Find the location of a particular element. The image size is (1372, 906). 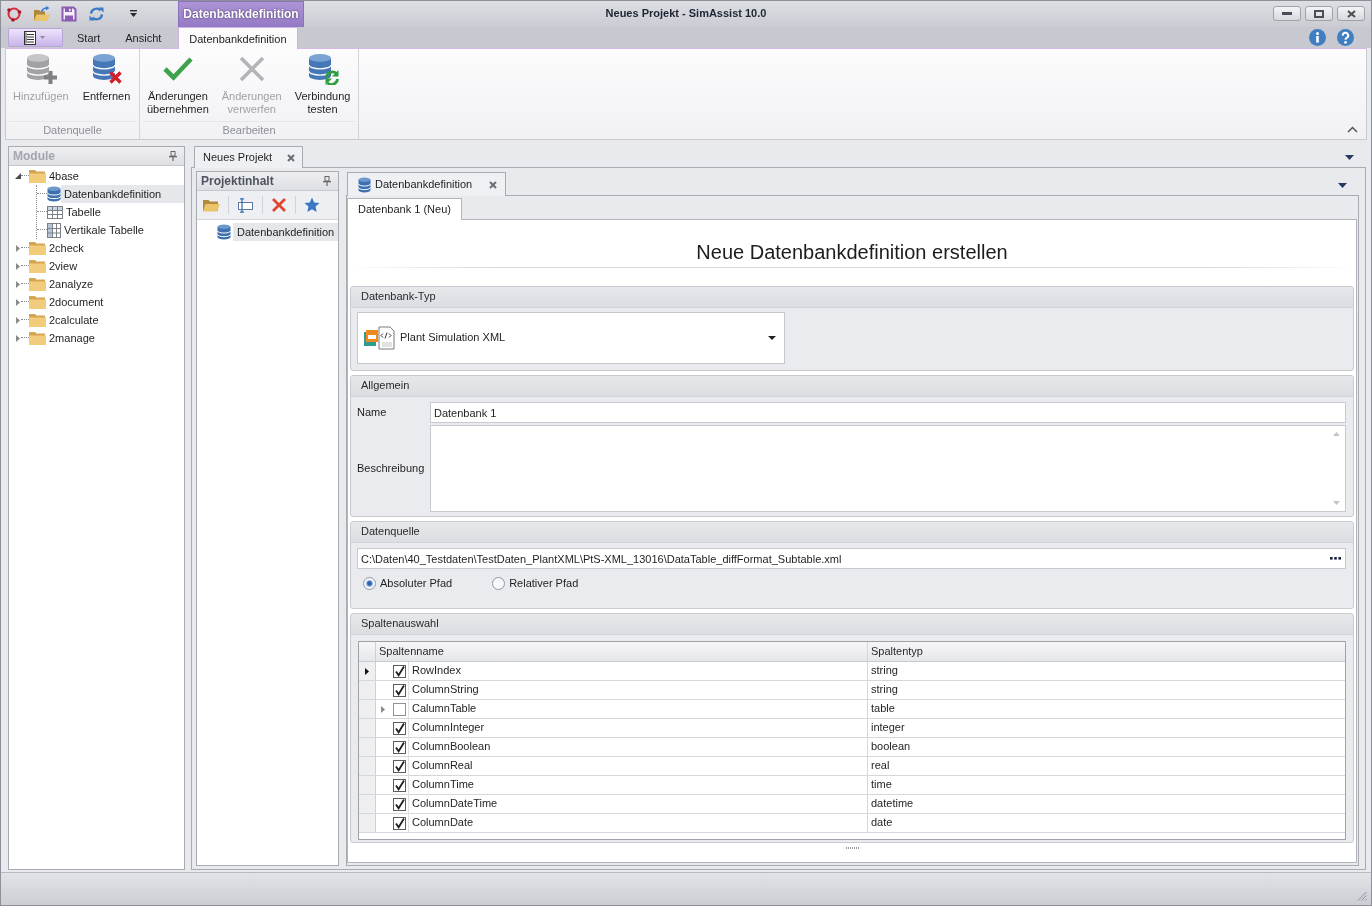

database-type-dropdown: Plant Simulation XML is located at coordinates (571, 338).